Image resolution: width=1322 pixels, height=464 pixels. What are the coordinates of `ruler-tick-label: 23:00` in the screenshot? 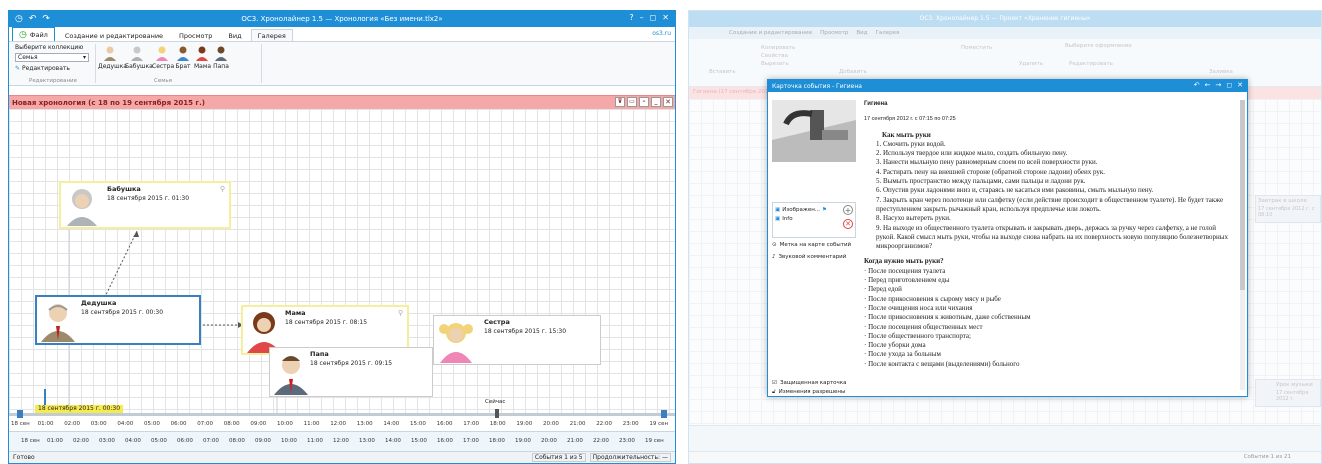 It's located at (627, 441).